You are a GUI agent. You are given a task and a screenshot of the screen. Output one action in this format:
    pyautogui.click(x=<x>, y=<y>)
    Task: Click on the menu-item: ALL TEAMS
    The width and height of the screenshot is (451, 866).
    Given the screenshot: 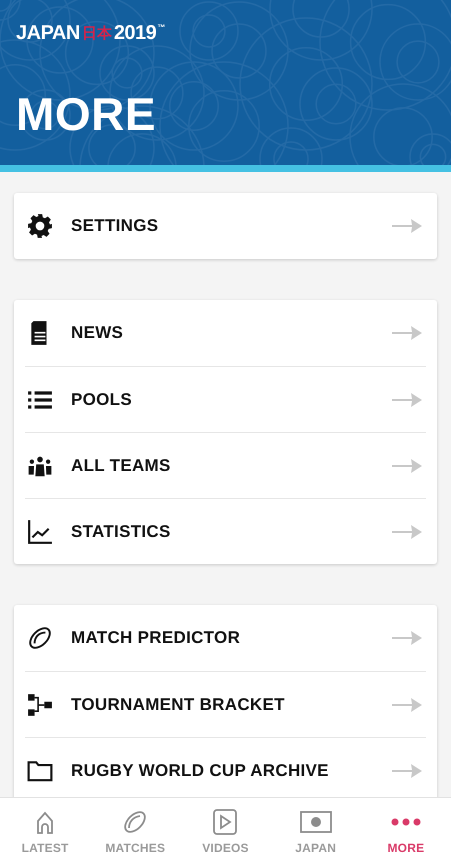 What is the action you would take?
    pyautogui.click(x=225, y=465)
    